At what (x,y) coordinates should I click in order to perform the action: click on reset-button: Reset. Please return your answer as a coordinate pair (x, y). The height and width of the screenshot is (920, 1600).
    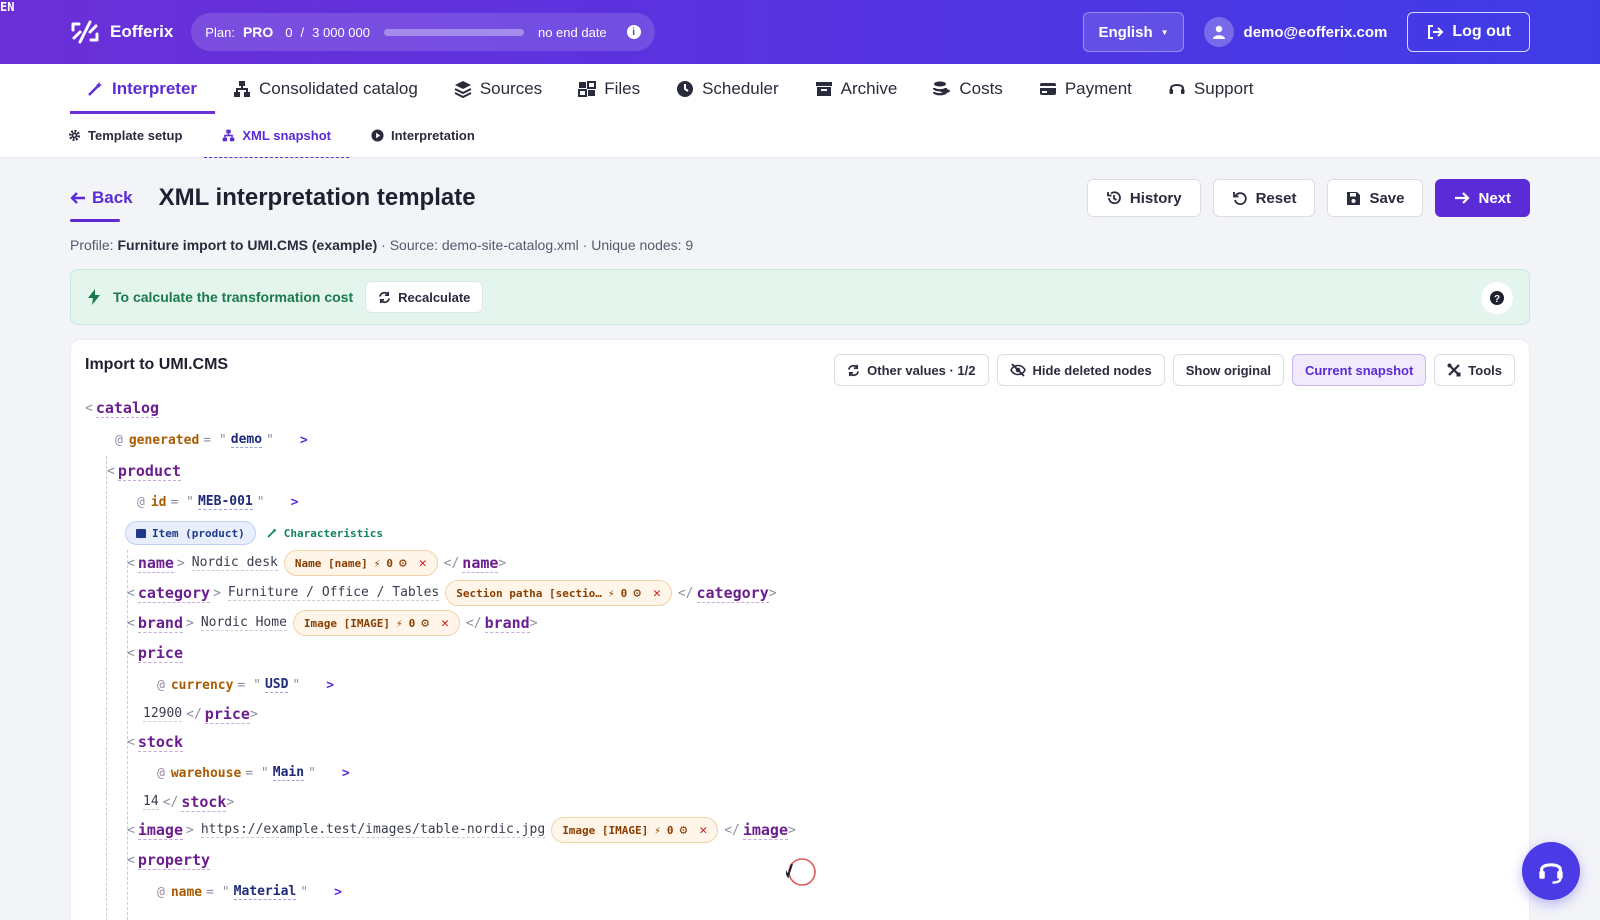
    Looking at the image, I should click on (1264, 198).